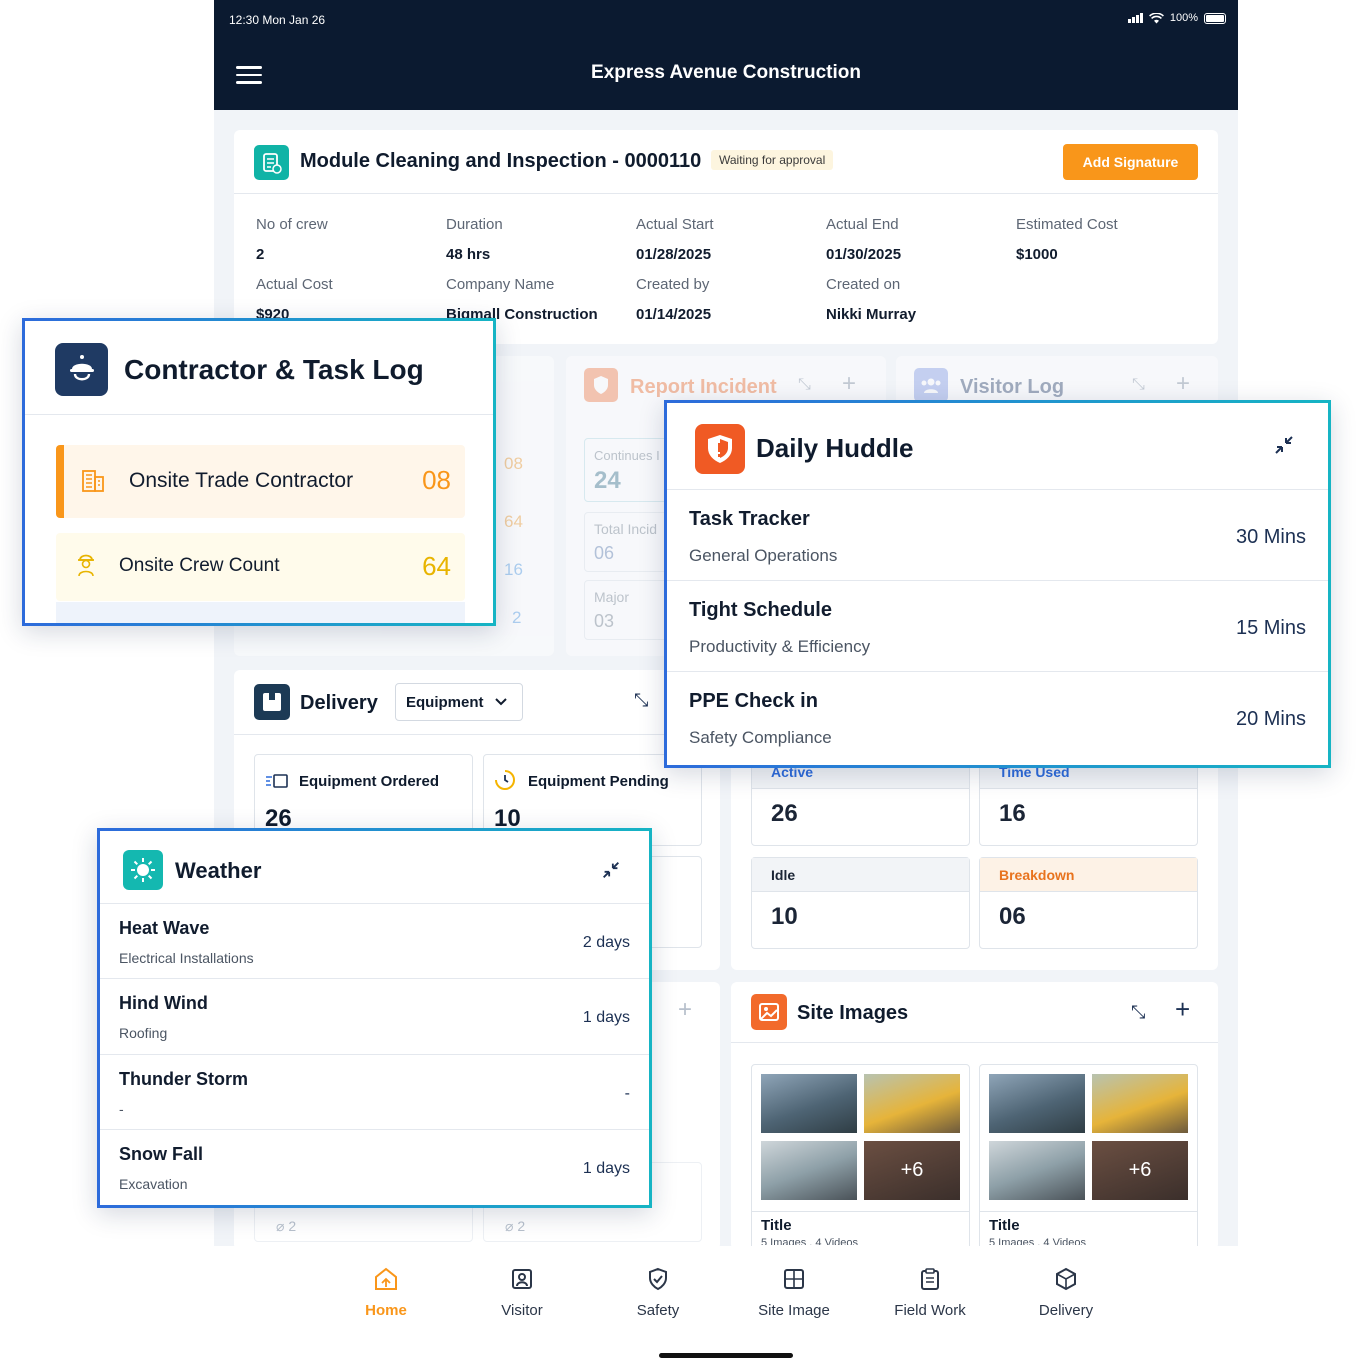  What do you see at coordinates (1012, 387) in the screenshot?
I see `visitor-log-title: Visitor Log` at bounding box center [1012, 387].